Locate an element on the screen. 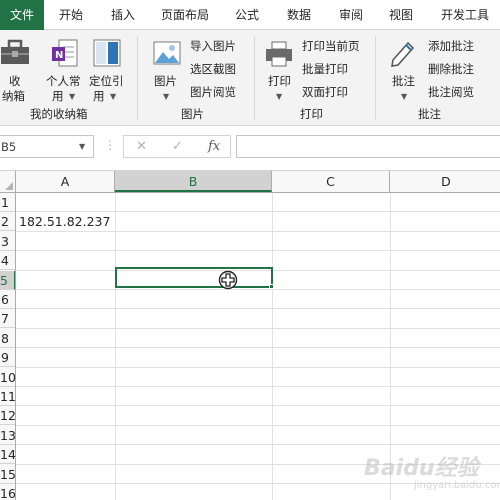 The height and width of the screenshot is (500, 500). row-header: 7 is located at coordinates (7, 319).